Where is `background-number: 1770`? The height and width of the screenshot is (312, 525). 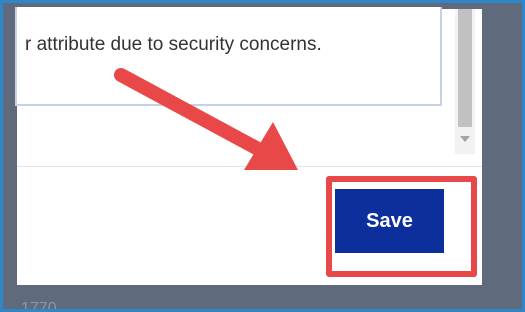
background-number: 1770 is located at coordinates (39, 306).